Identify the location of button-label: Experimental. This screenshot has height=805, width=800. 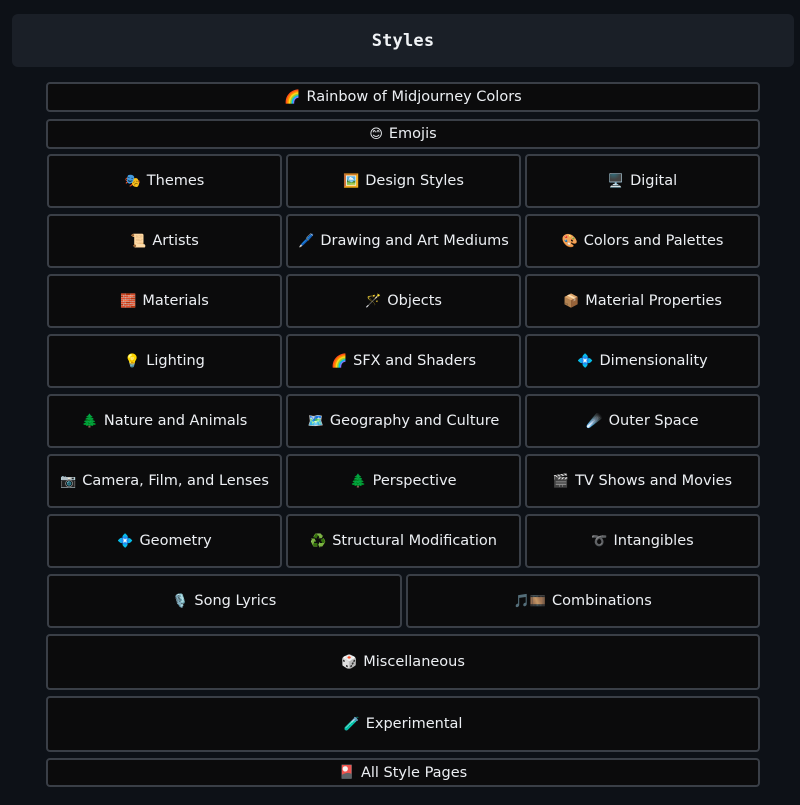
(414, 724).